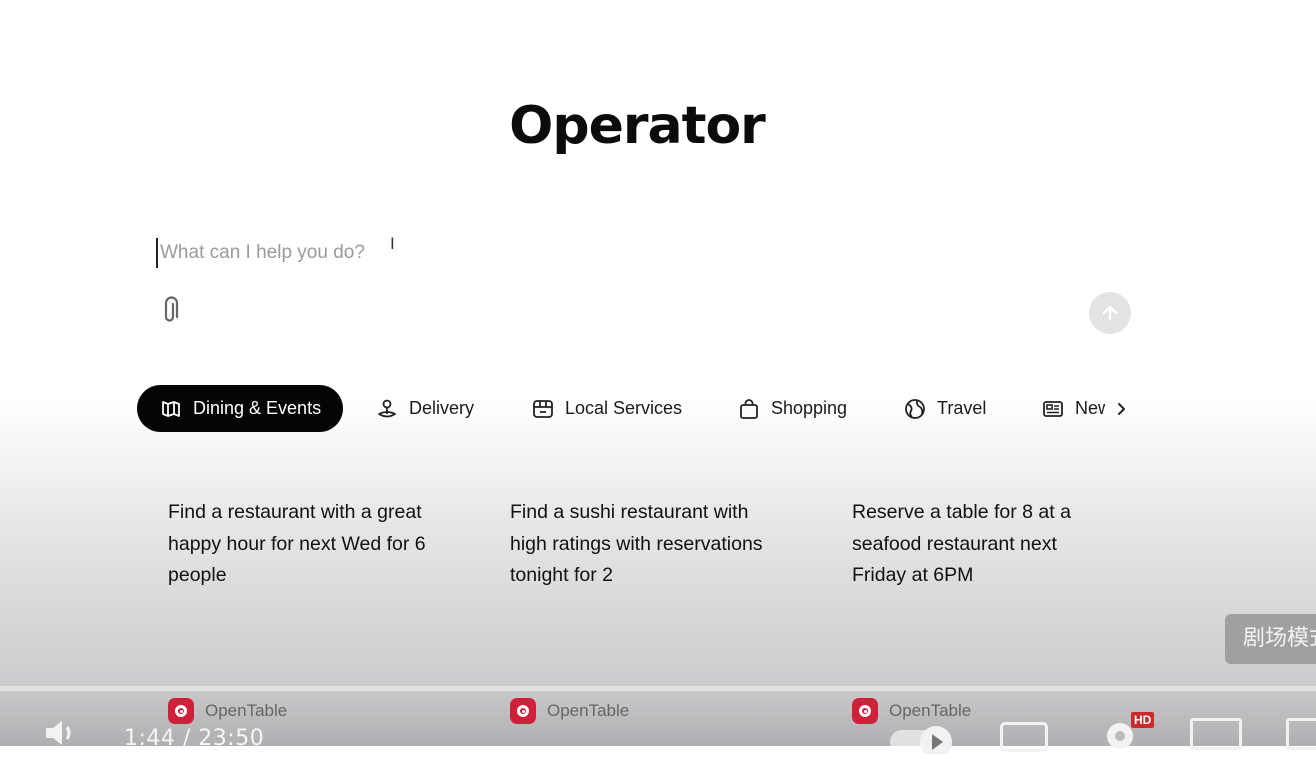 The width and height of the screenshot is (1316, 759). I want to click on tab-label: Delivery, so click(442, 408).